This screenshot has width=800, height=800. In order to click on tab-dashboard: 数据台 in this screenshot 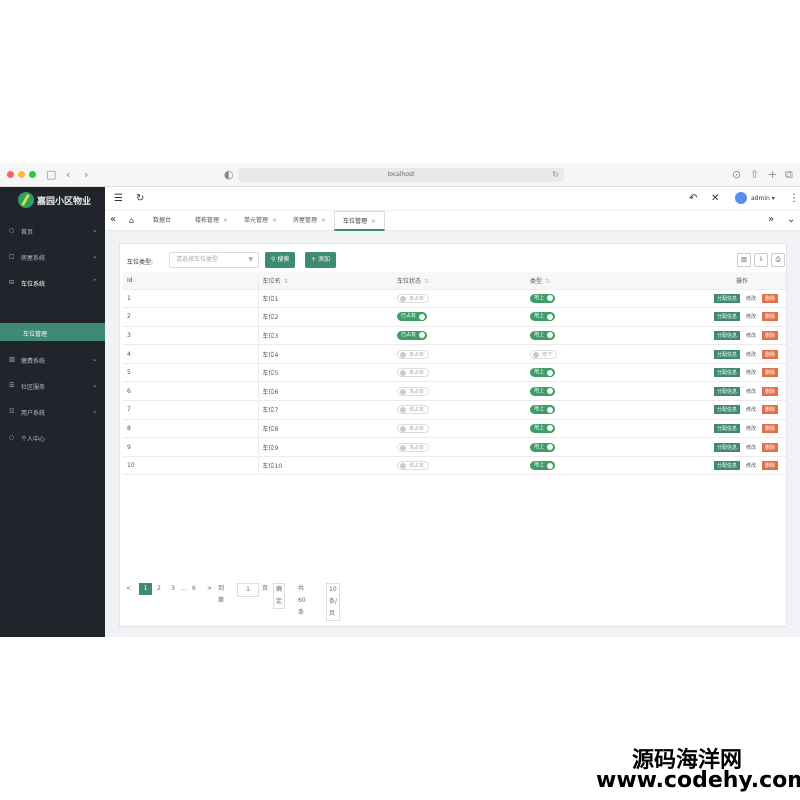, I will do `click(162, 221)`.